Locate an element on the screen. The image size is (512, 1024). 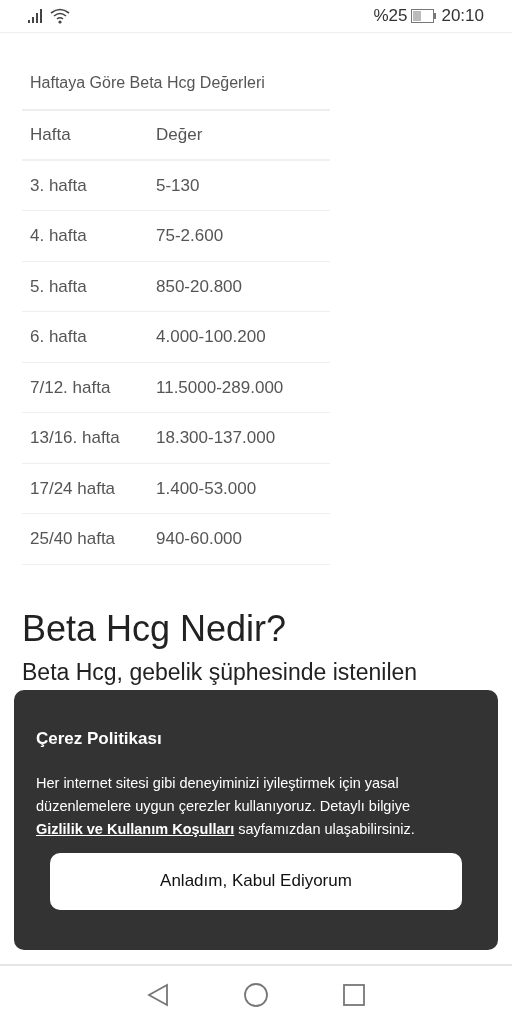
table-cell: 17/24 hafta is located at coordinates (89, 488).